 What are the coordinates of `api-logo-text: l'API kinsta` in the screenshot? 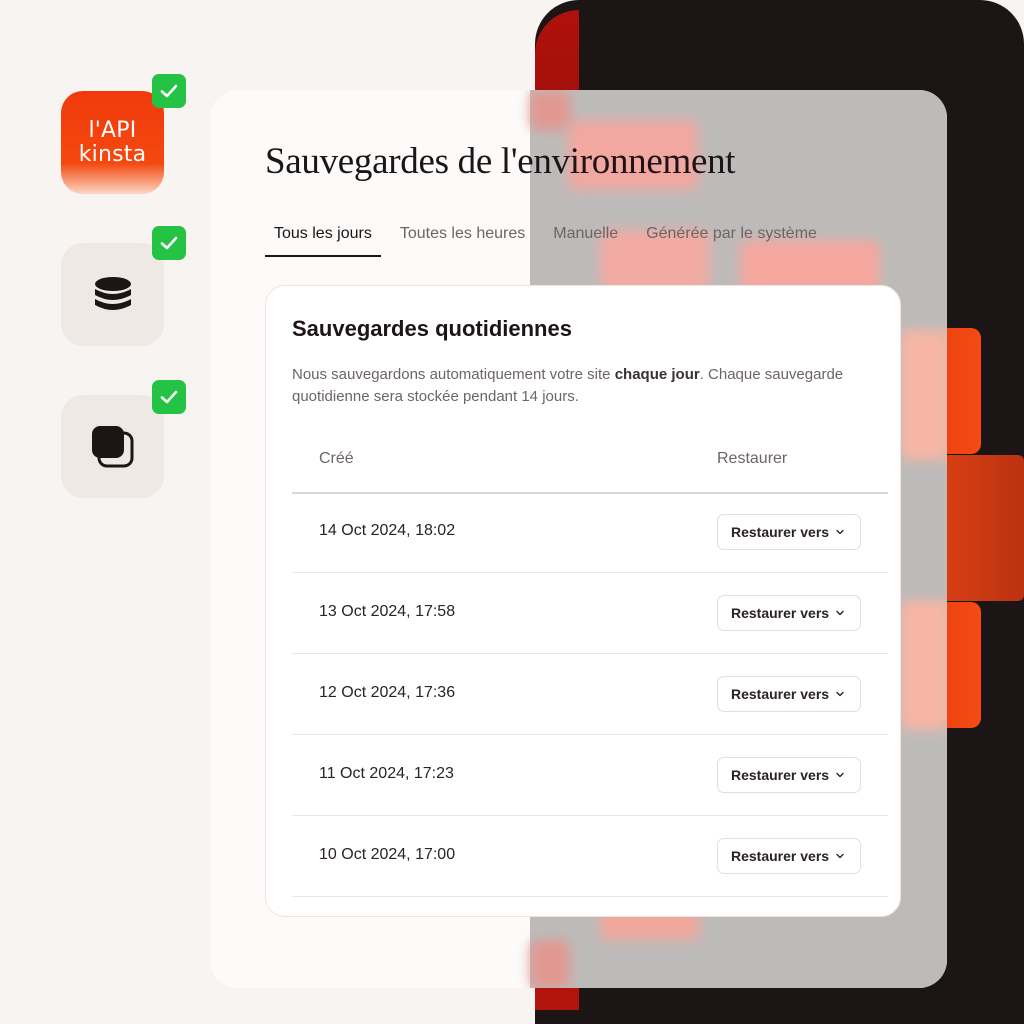 It's located at (112, 142).